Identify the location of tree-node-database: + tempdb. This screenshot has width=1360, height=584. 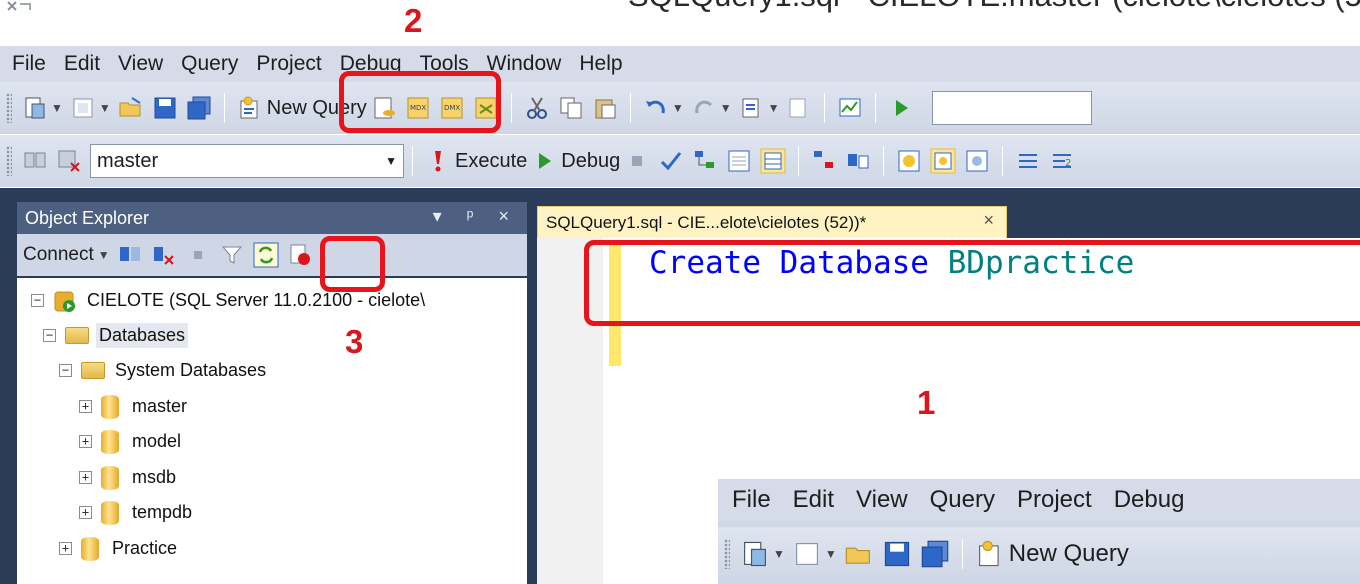
(137, 512).